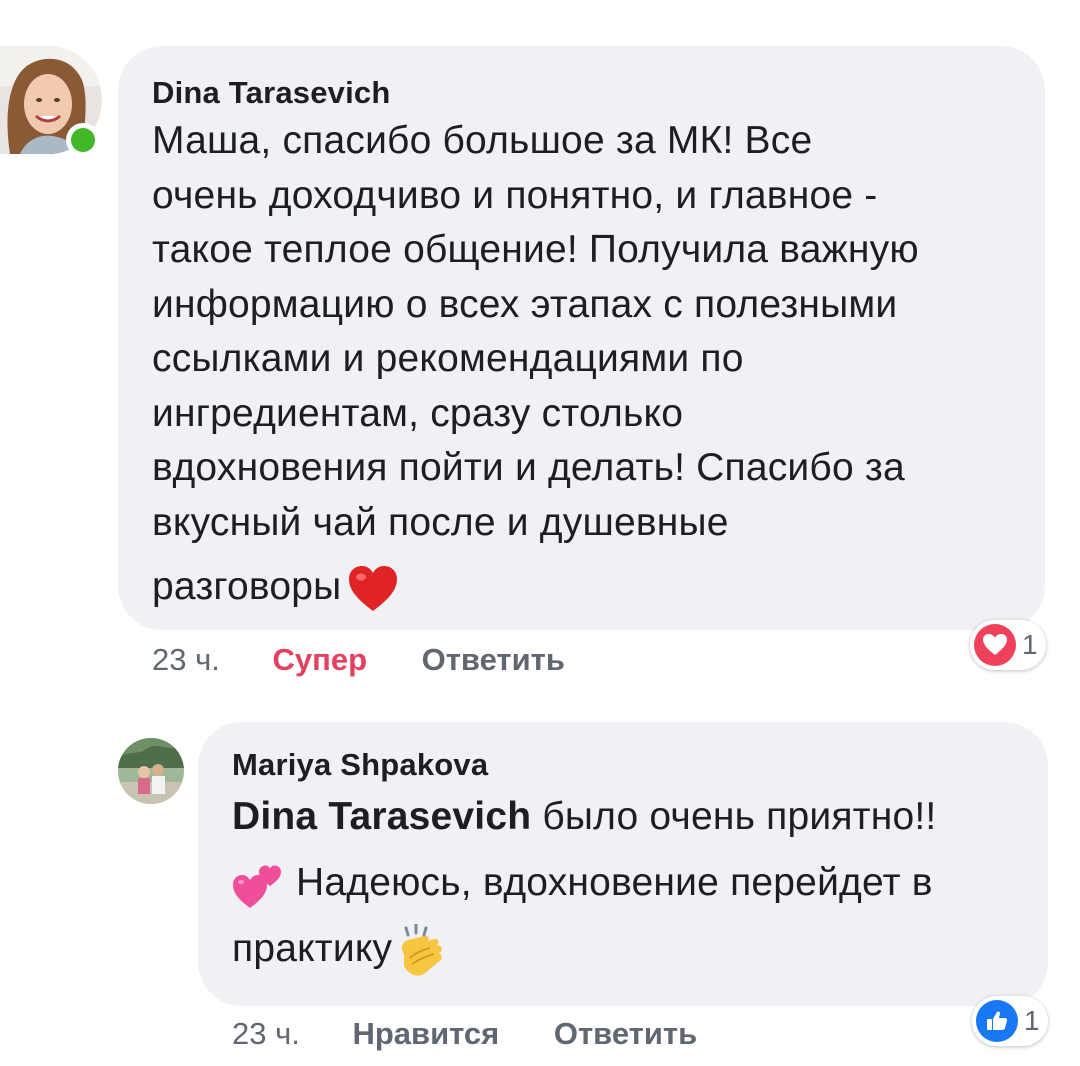 This screenshot has height=1066, width=1080. What do you see at coordinates (258, 885) in the screenshot?
I see `two-hearts-emoji` at bounding box center [258, 885].